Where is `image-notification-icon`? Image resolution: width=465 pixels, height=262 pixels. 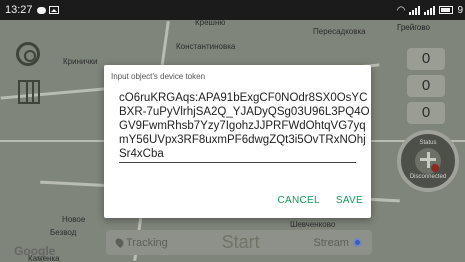 image-notification-icon is located at coordinates (53, 10).